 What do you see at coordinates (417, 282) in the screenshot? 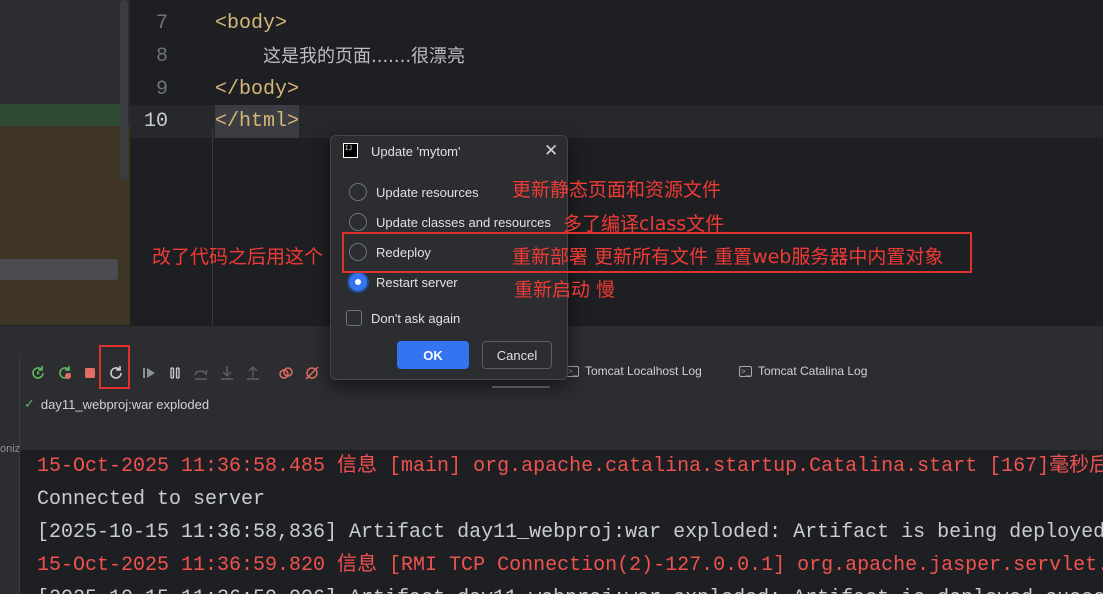
I see `radio-label: Restart server` at bounding box center [417, 282].